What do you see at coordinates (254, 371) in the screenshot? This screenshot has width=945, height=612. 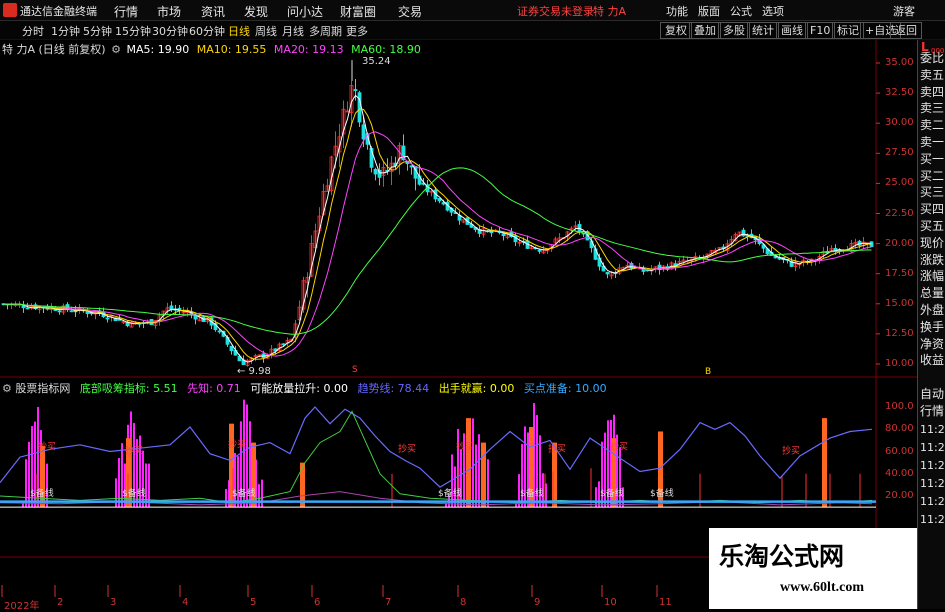 I see `low-price-label: ← 9.98` at bounding box center [254, 371].